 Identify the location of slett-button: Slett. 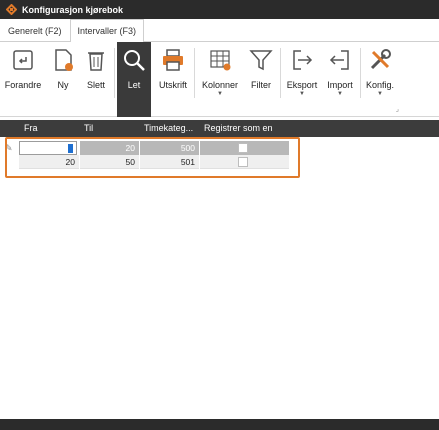
(96, 79).